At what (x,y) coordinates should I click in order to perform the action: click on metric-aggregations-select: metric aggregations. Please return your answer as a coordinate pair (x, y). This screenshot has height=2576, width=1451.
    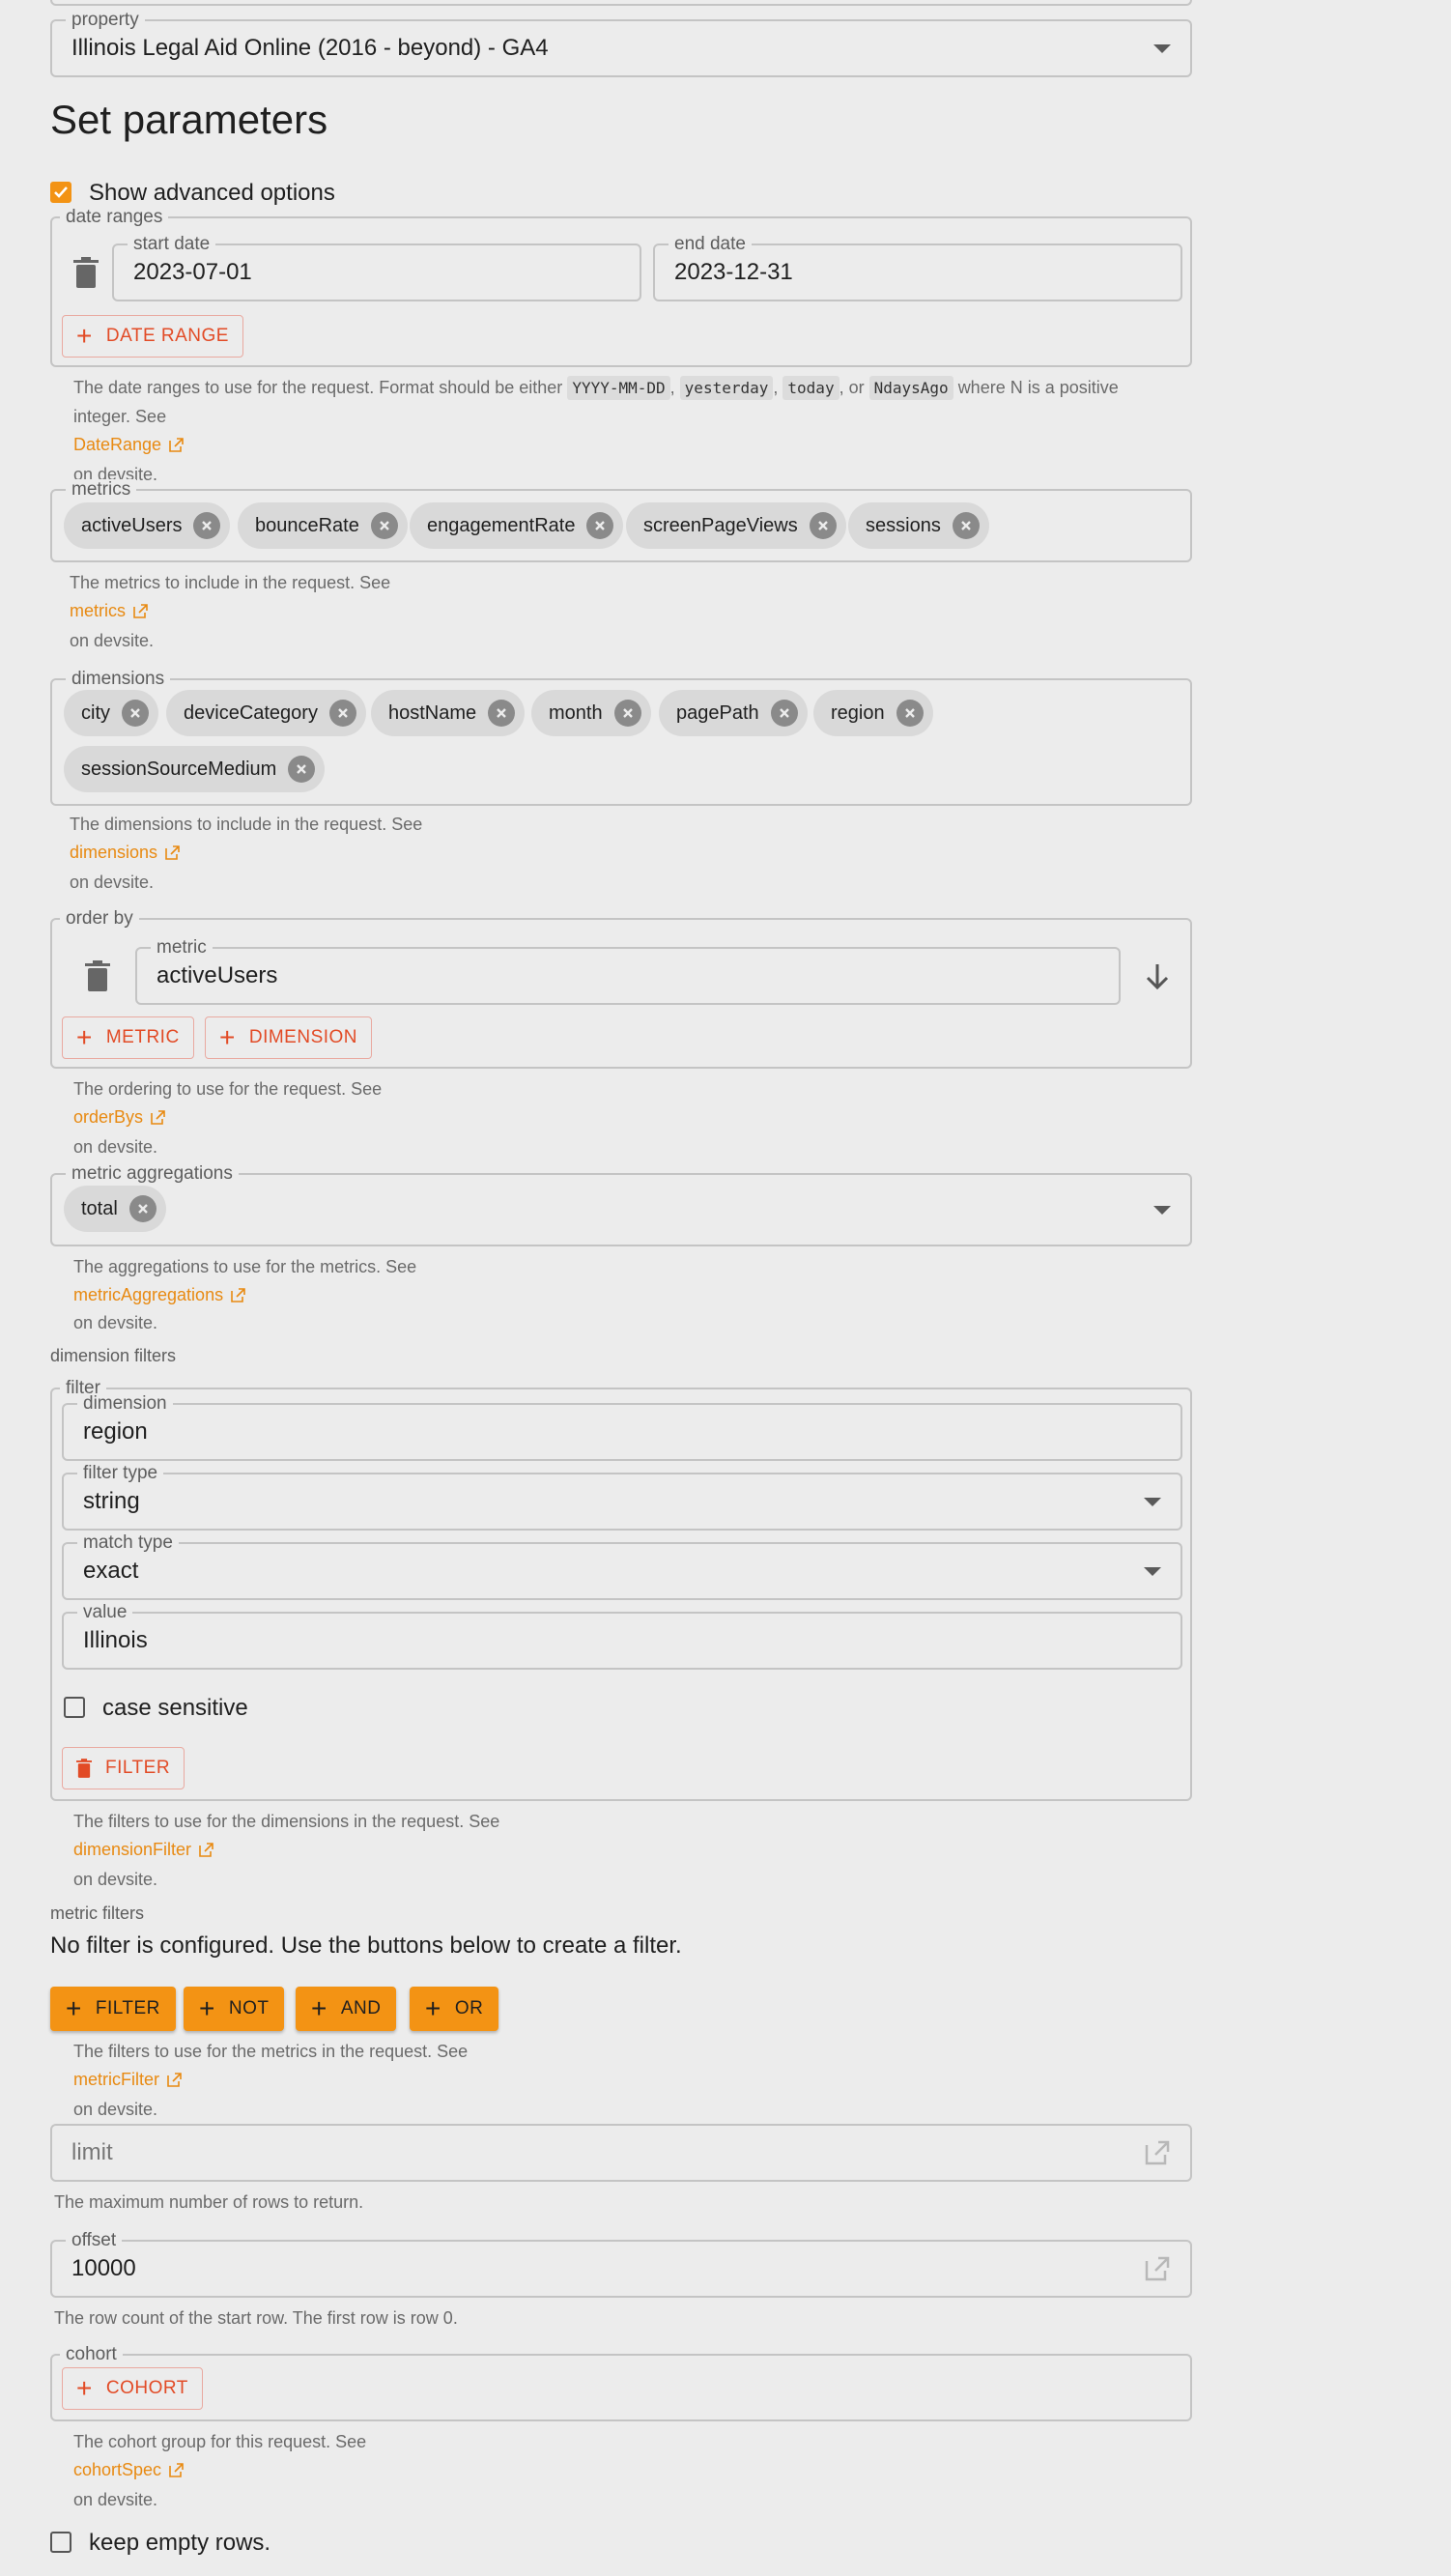
    Looking at the image, I should click on (621, 1205).